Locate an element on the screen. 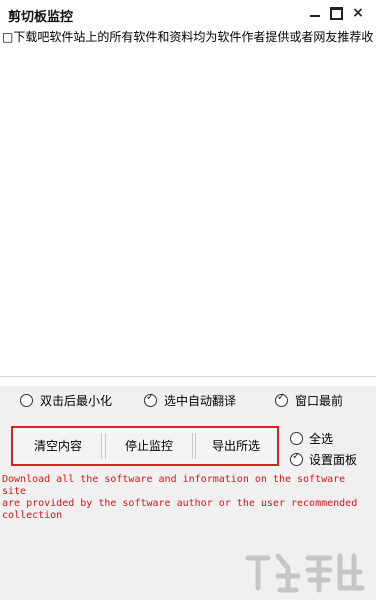 Image resolution: width=376 pixels, height=600 pixels. clear-button: 清空内容 is located at coordinates (58, 446).